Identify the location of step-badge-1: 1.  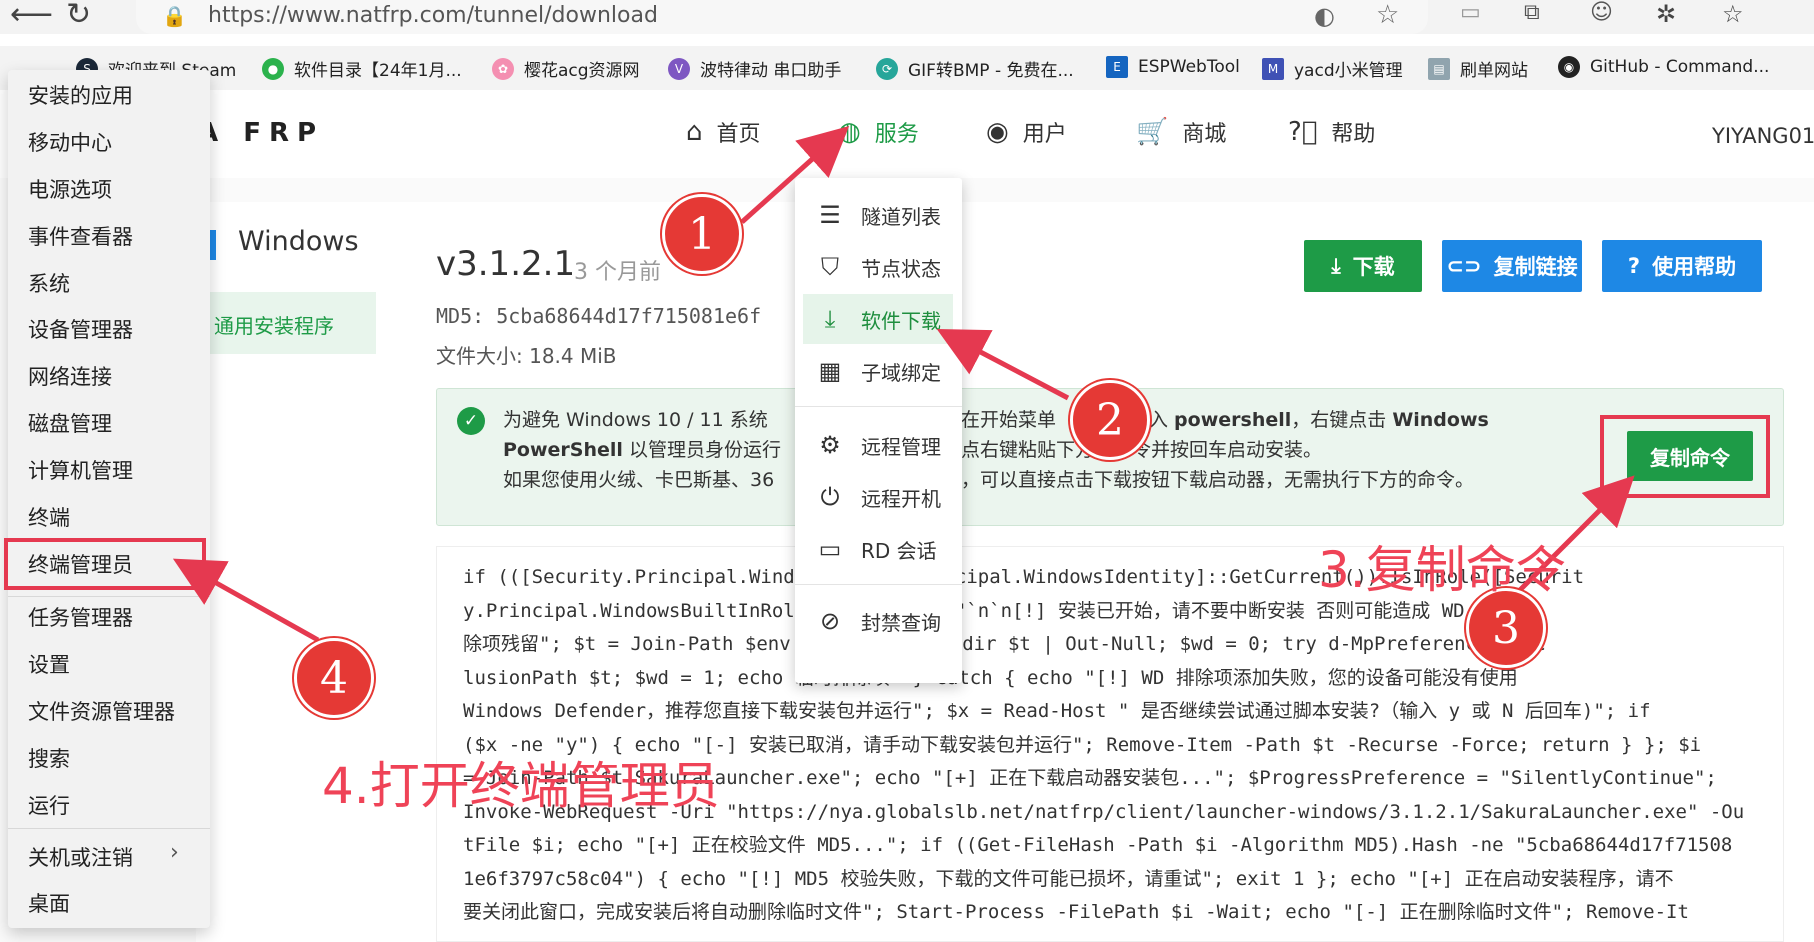
(702, 234).